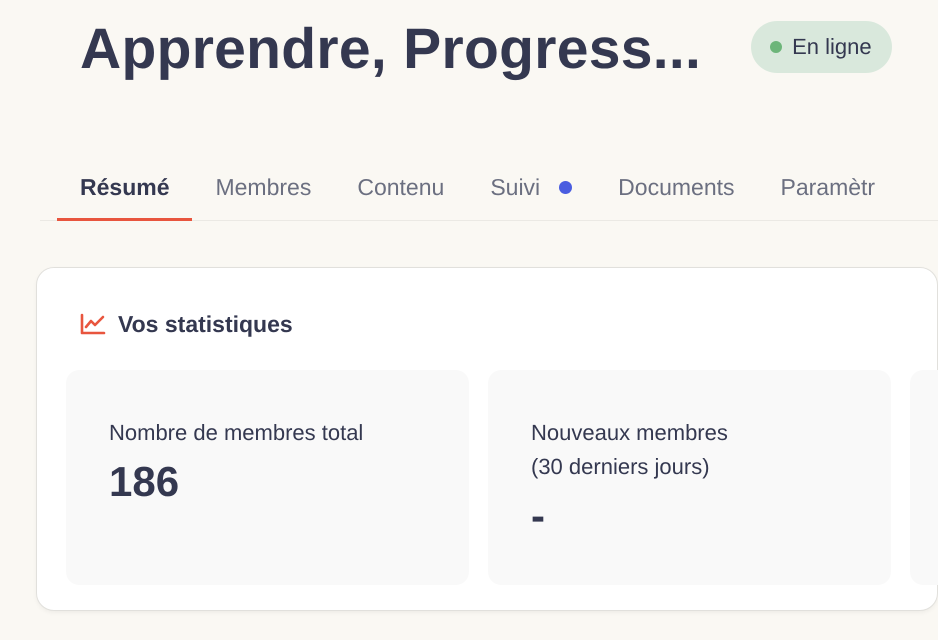 This screenshot has height=640, width=938. What do you see at coordinates (401, 188) in the screenshot?
I see `tab: Contenu` at bounding box center [401, 188].